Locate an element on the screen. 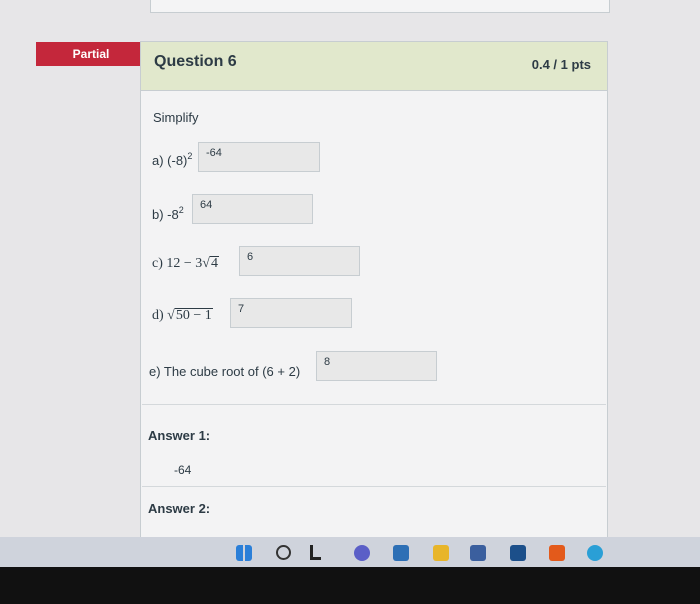  store-icon is located at coordinates (478, 553).